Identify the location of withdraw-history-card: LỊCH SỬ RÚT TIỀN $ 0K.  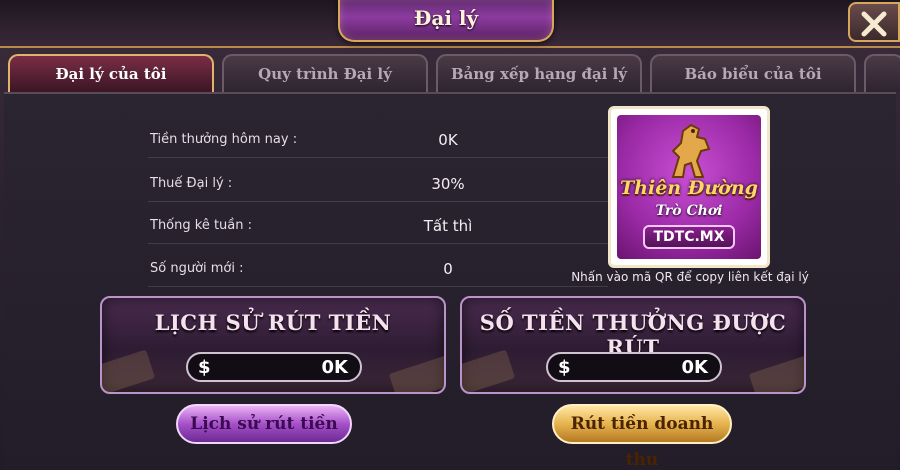
(273, 345).